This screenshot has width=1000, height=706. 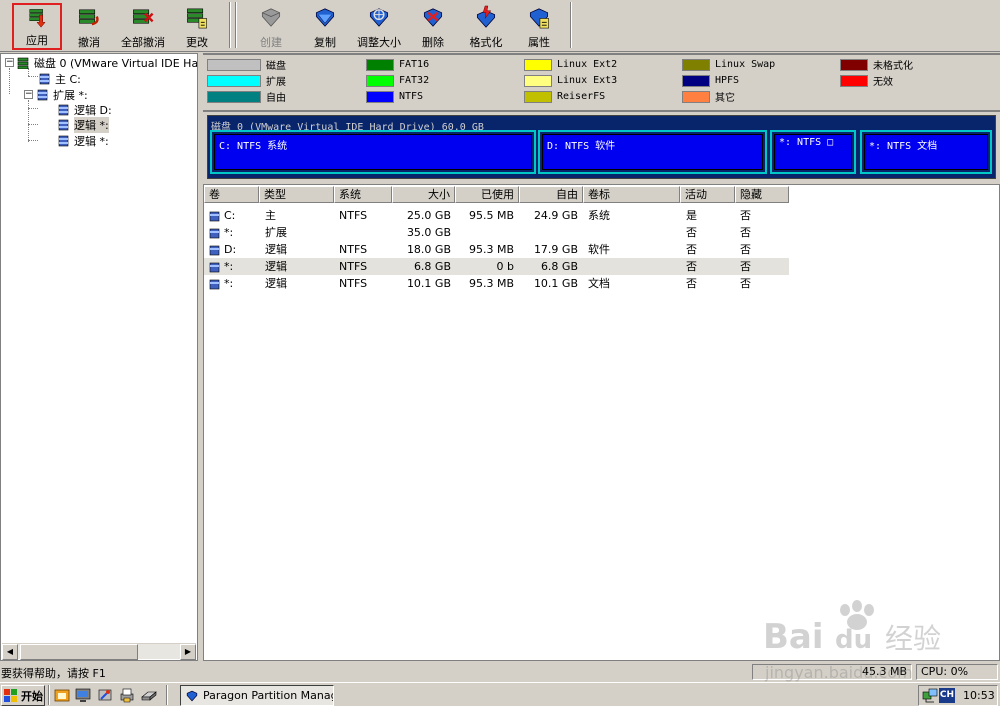 What do you see at coordinates (571, 25) in the screenshot?
I see `toolbar-separator` at bounding box center [571, 25].